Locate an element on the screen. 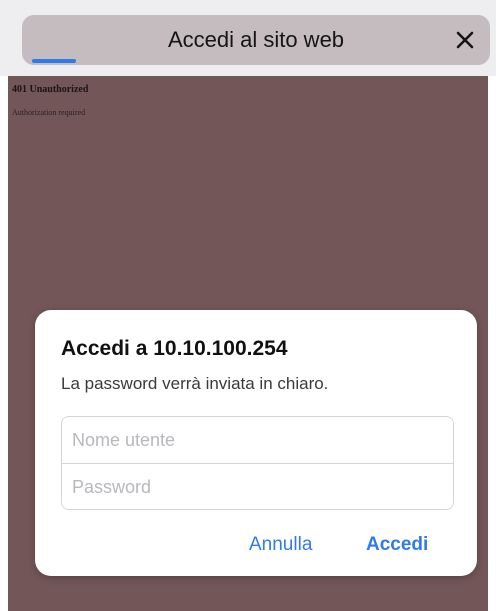 The height and width of the screenshot is (611, 496). loading-progress-bar is located at coordinates (54, 61).